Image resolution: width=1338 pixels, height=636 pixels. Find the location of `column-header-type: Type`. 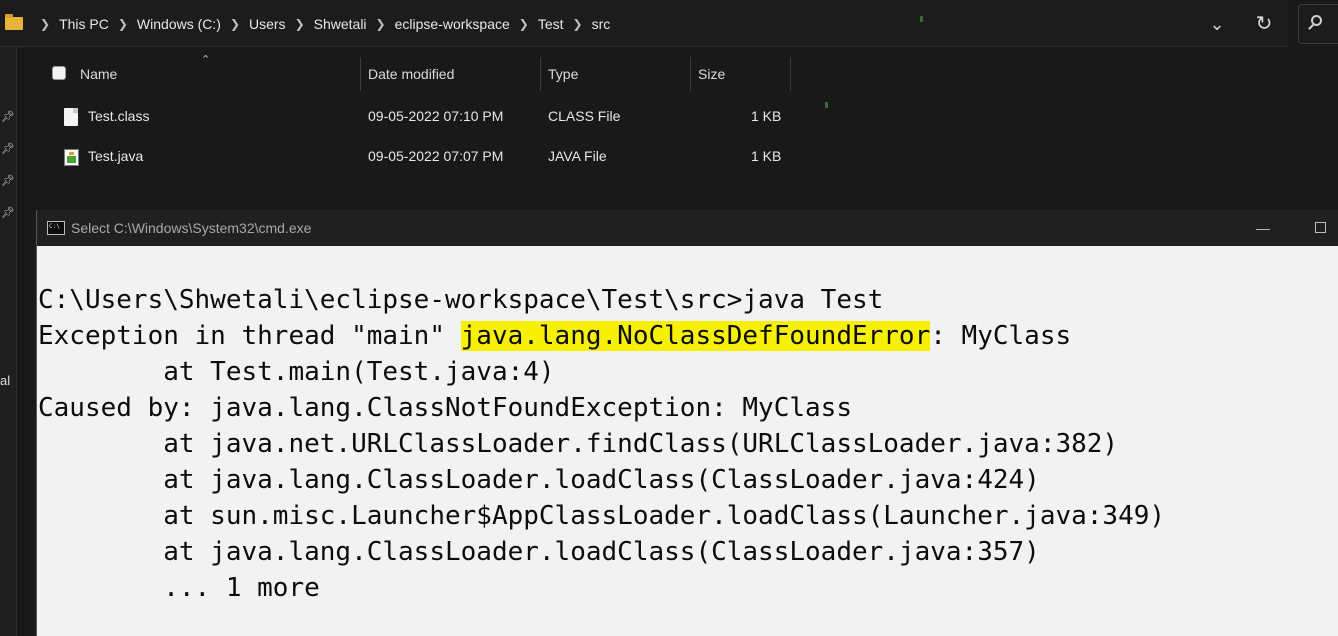

column-header-type: Type is located at coordinates (563, 74).